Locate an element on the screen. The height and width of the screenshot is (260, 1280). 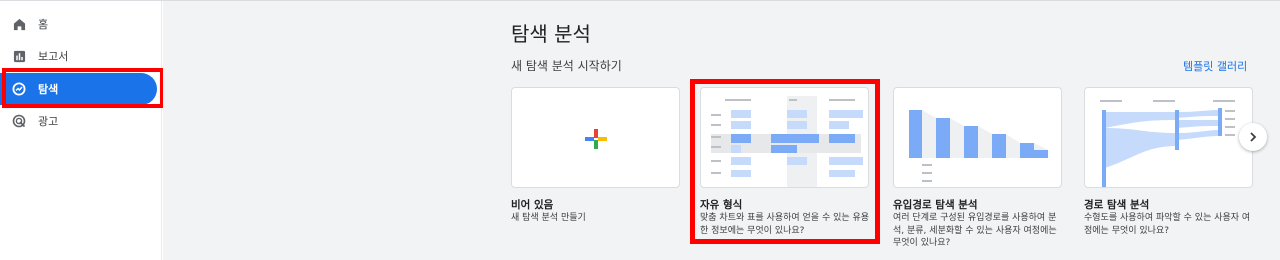
template-gallery-link: 템플릿 갤러리 is located at coordinates (1215, 66).